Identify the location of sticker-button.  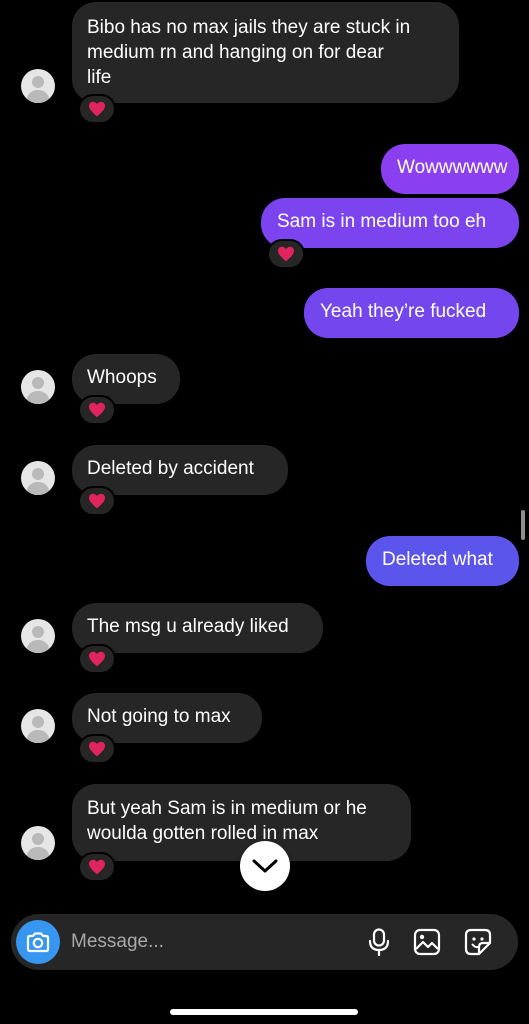
(478, 942).